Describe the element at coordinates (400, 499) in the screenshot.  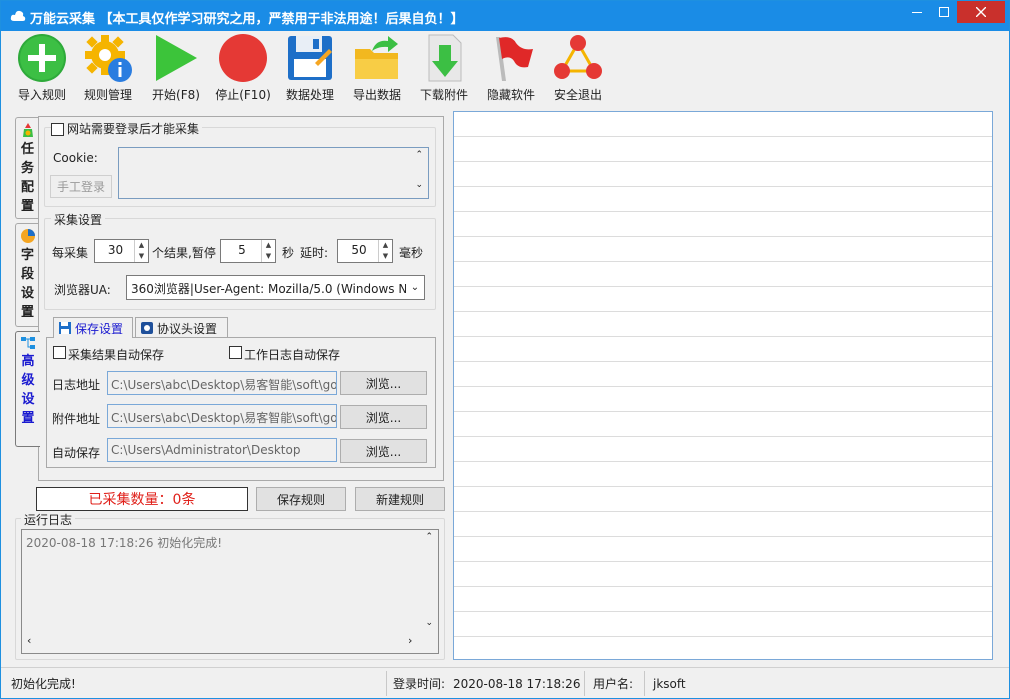
I see `new-rule-button: 新建规则` at that location.